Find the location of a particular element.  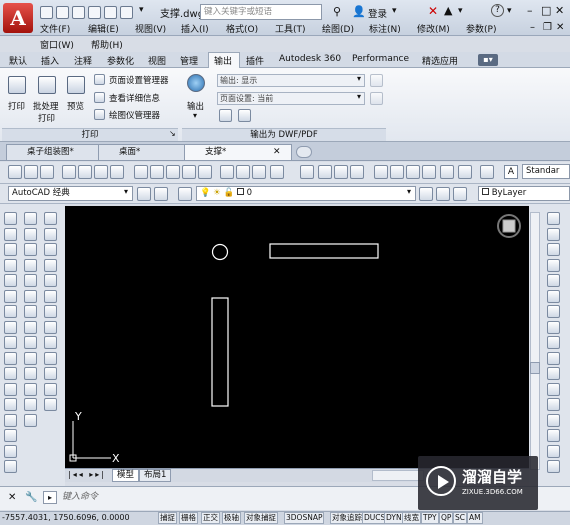

drawn-vertical-rectangle is located at coordinates (220, 352).